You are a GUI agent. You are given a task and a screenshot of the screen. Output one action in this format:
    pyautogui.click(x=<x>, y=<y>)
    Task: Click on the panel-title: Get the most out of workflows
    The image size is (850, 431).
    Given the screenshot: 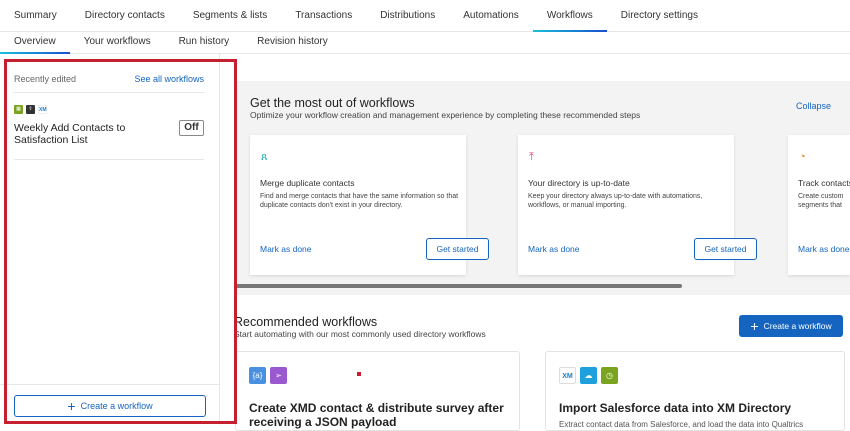 What is the action you would take?
    pyautogui.click(x=332, y=103)
    